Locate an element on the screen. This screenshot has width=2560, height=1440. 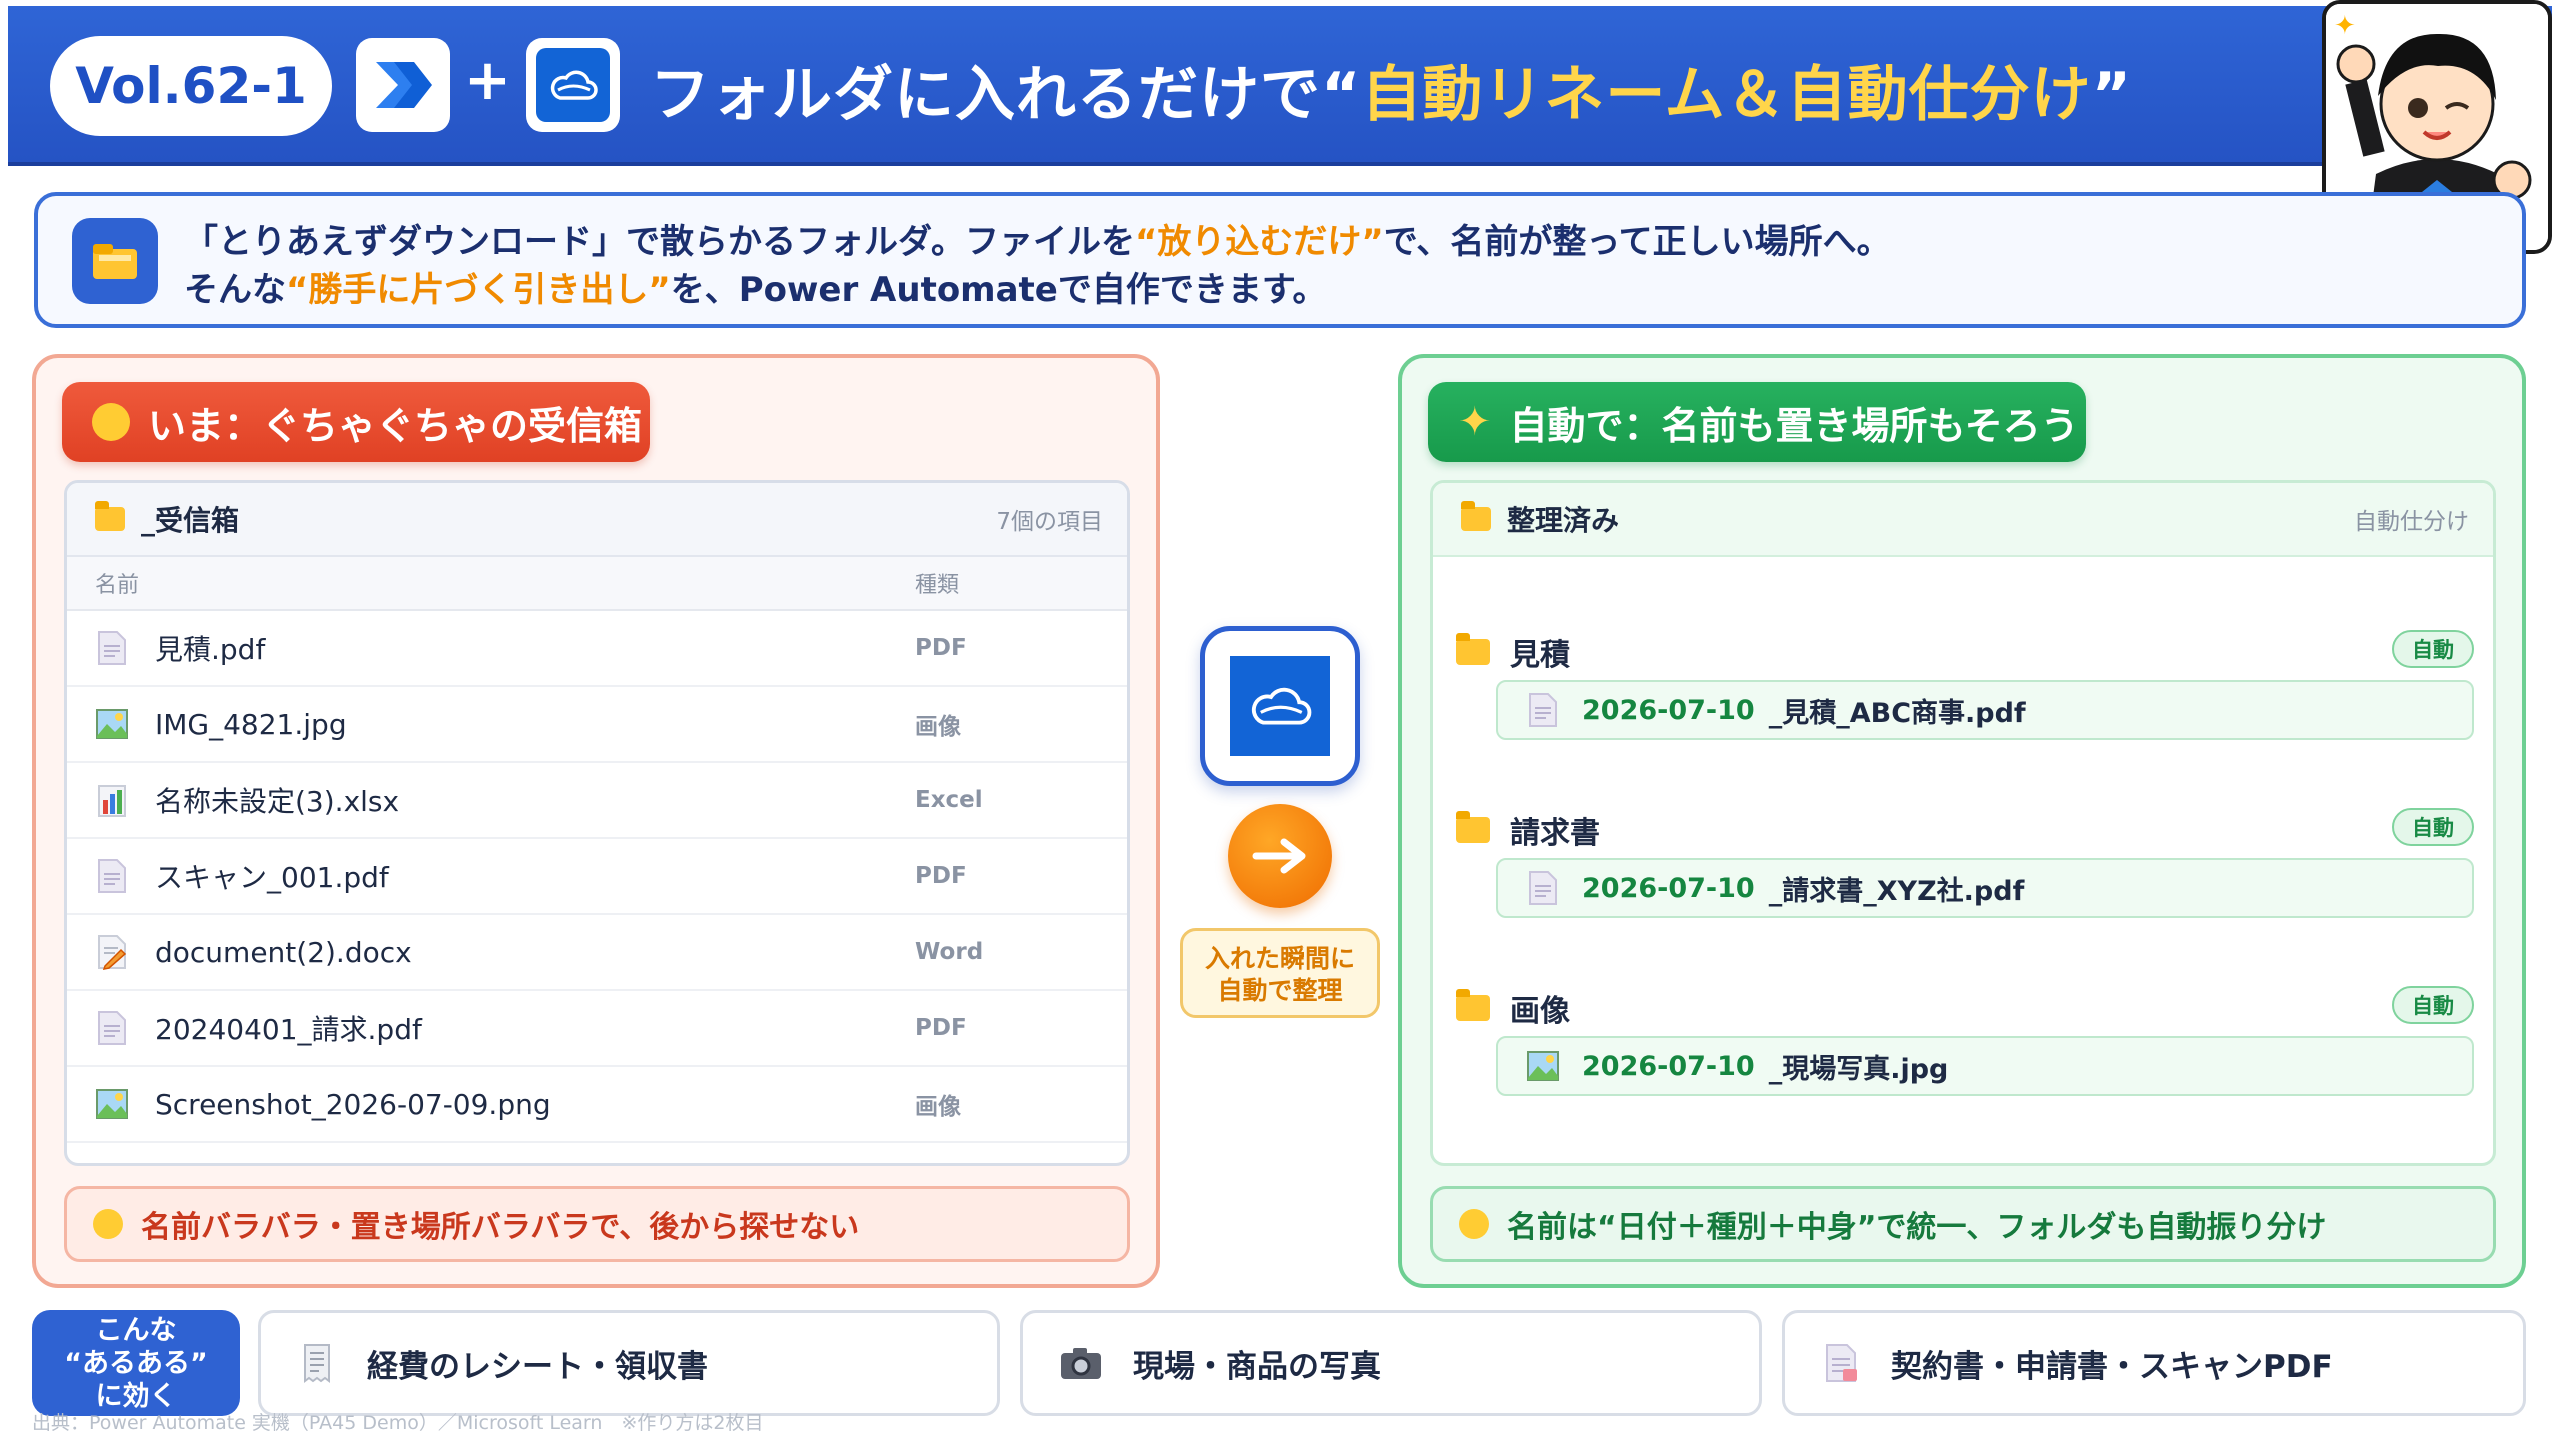
file-row: document(2).docx Word is located at coordinates (597, 953).